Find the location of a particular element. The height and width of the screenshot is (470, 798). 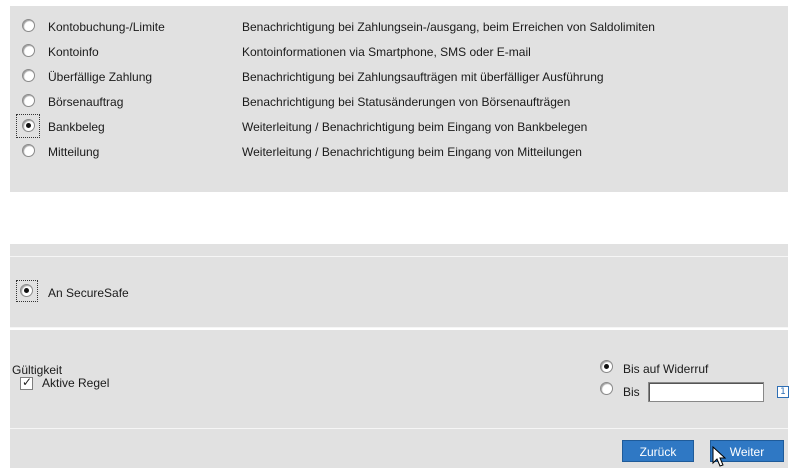

calendar-icon: 1 is located at coordinates (783, 392).